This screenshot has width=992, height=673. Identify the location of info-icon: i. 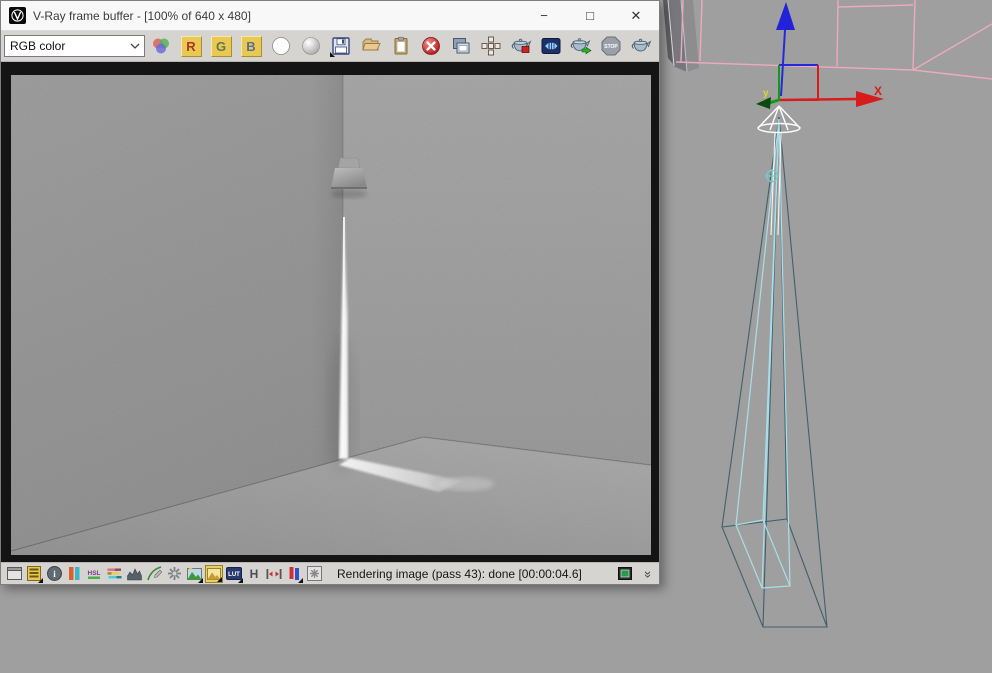
(54, 573).